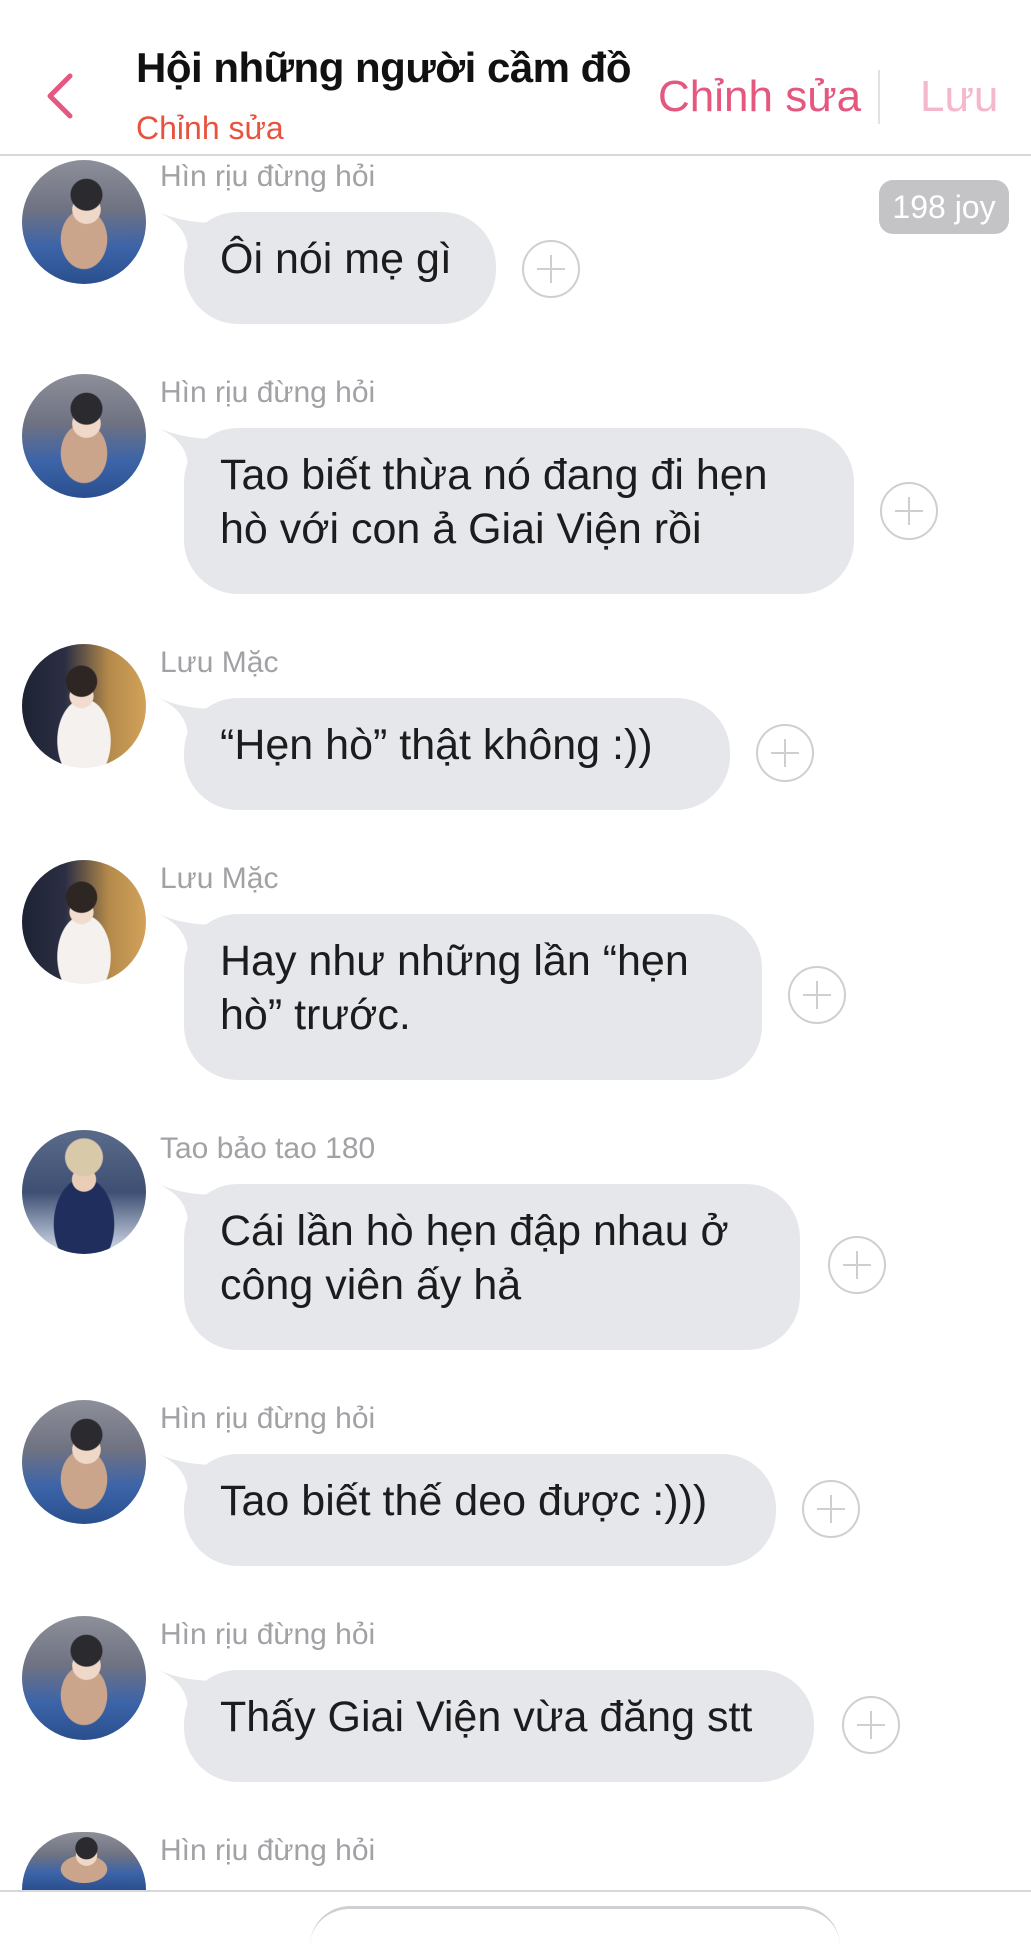 This screenshot has width=1031, height=1949. I want to click on joy-badge: 198 joy, so click(944, 207).